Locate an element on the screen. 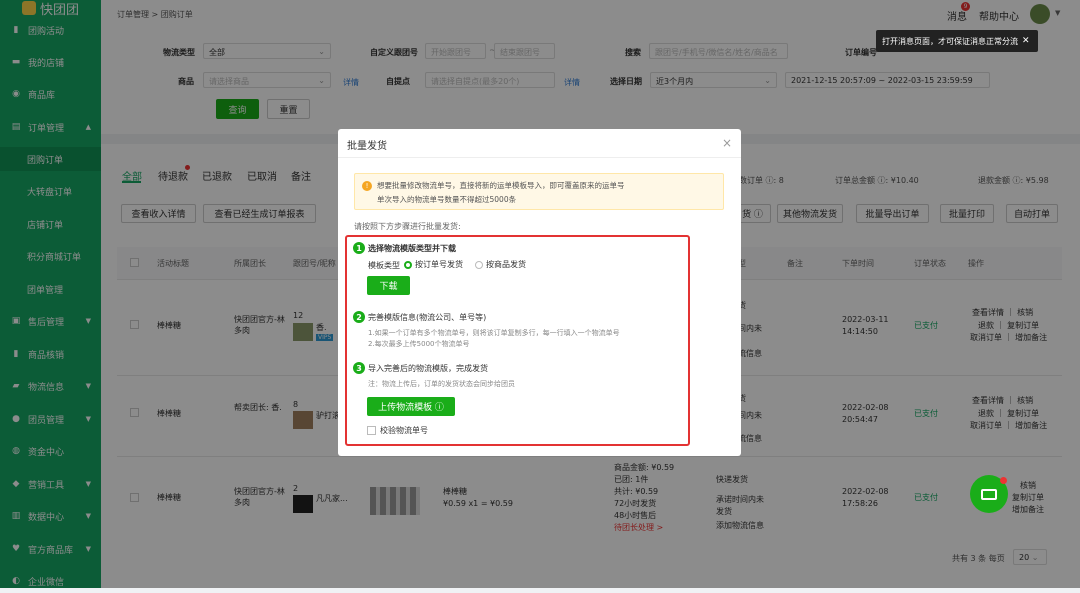 The height and width of the screenshot is (593, 1080). verify-checkbox is located at coordinates (371, 430).